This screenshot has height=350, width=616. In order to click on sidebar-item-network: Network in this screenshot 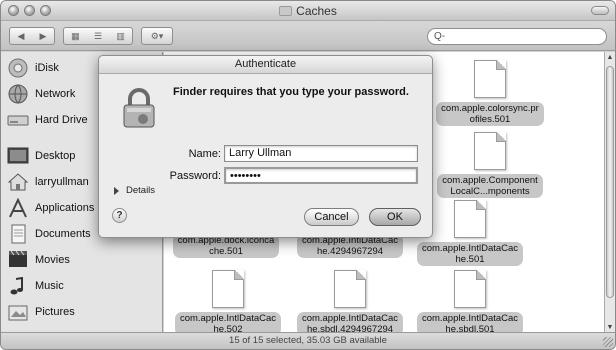, I will do `click(41, 94)`.